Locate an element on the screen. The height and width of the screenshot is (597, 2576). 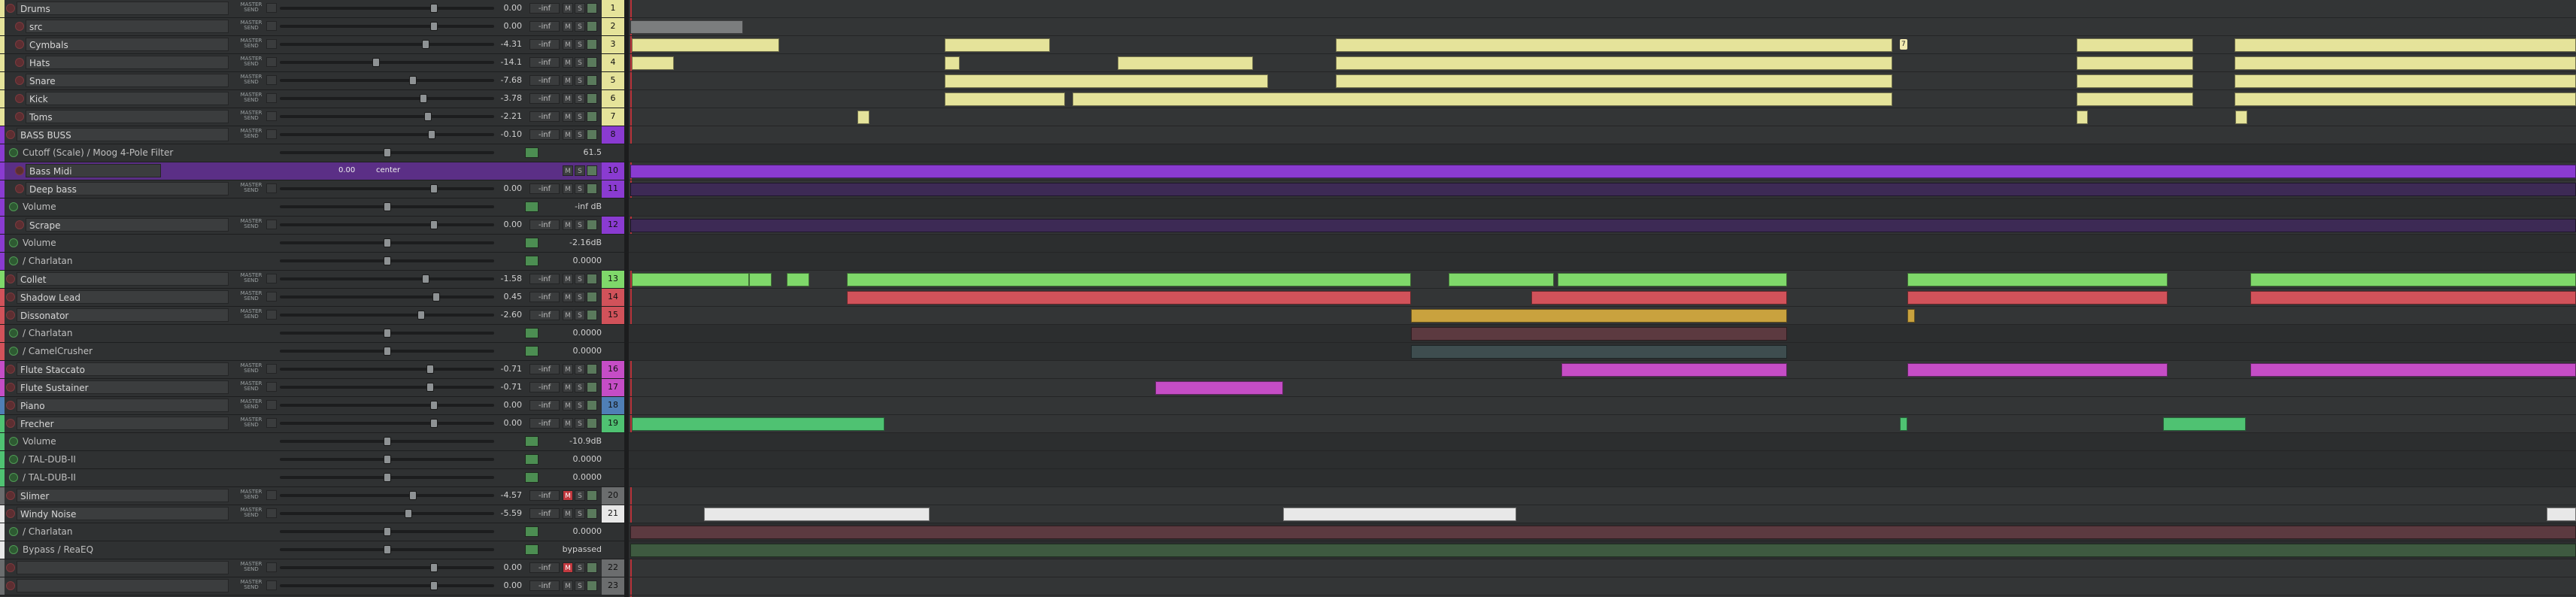
track-name: src is located at coordinates (127, 26).